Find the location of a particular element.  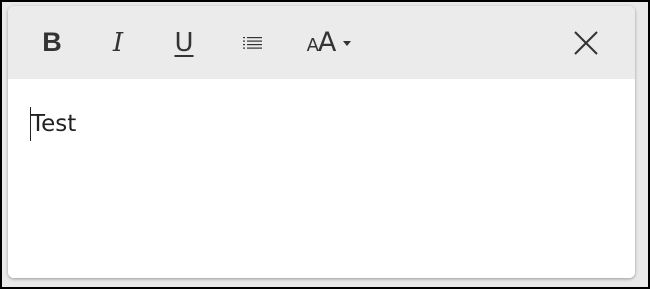

editor-text: Test is located at coordinates (54, 123).